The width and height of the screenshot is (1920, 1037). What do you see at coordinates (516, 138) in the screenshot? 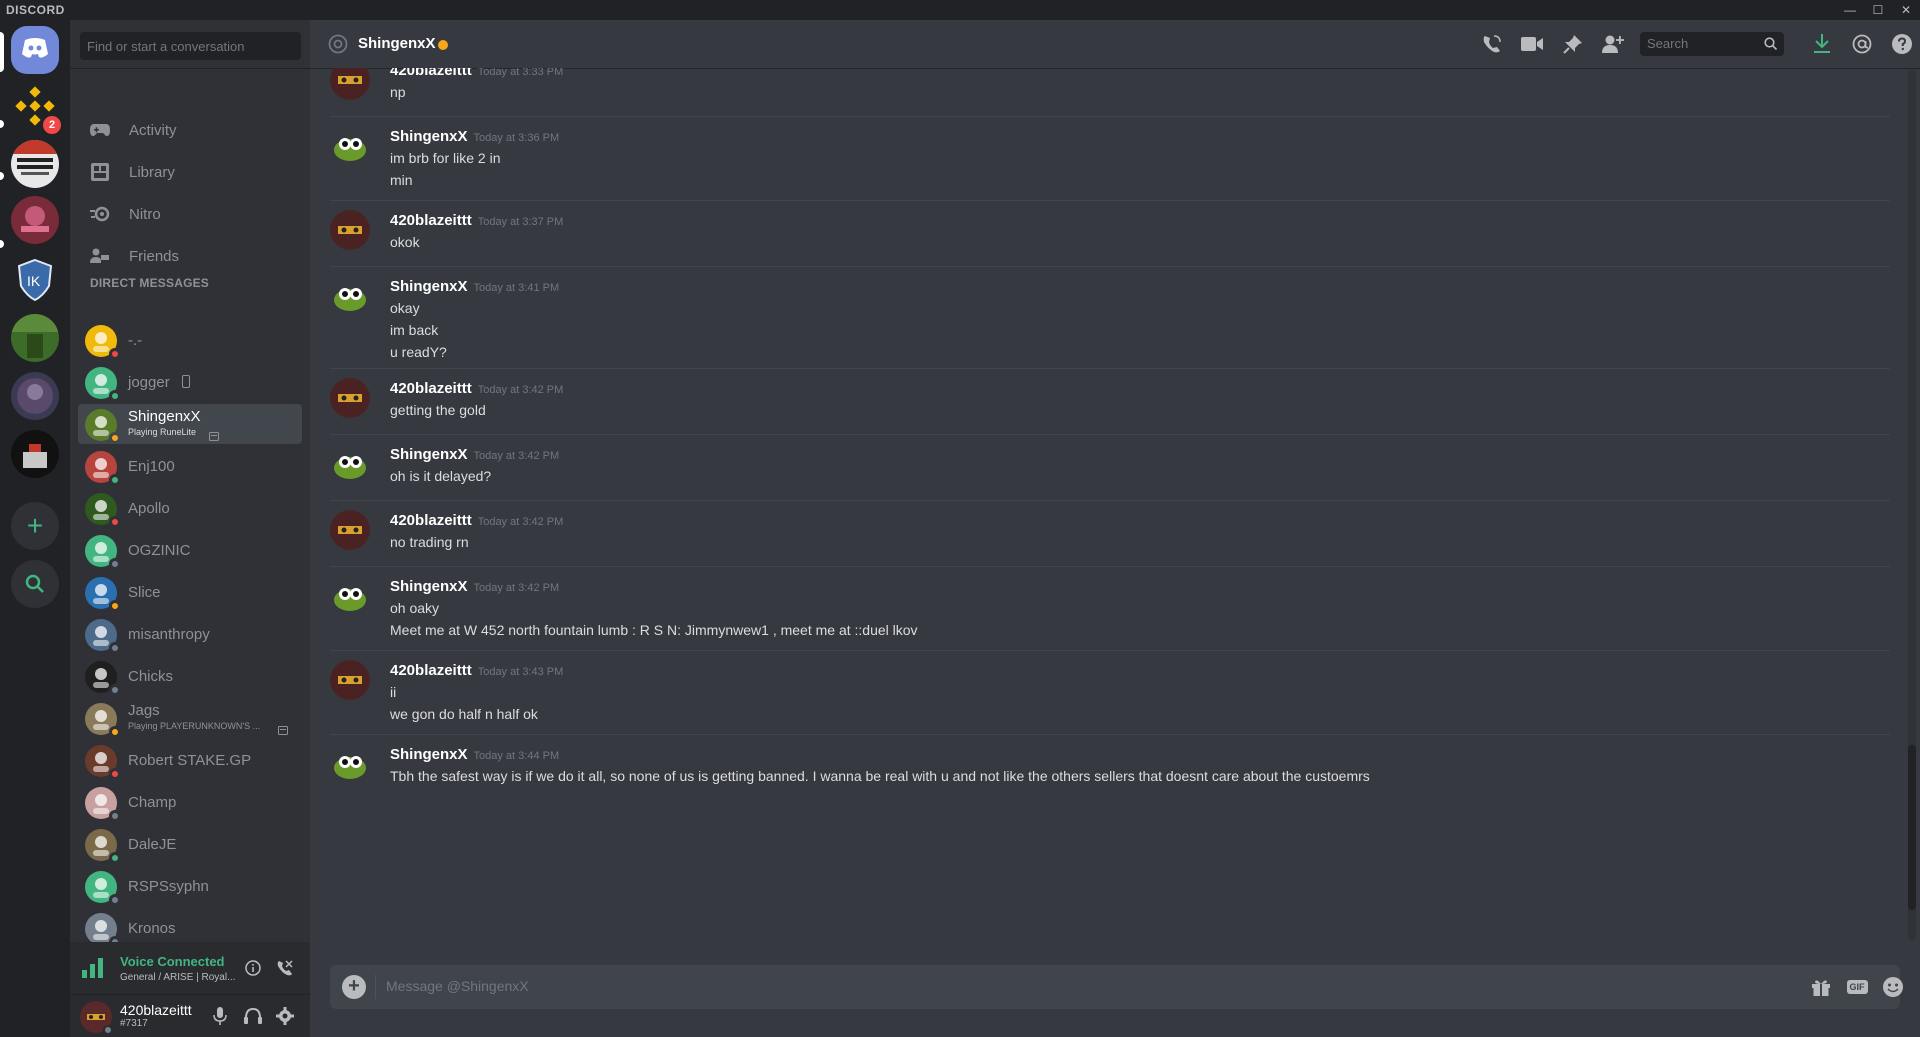
I see `message-timestamp: Today at 3:36 PM` at bounding box center [516, 138].